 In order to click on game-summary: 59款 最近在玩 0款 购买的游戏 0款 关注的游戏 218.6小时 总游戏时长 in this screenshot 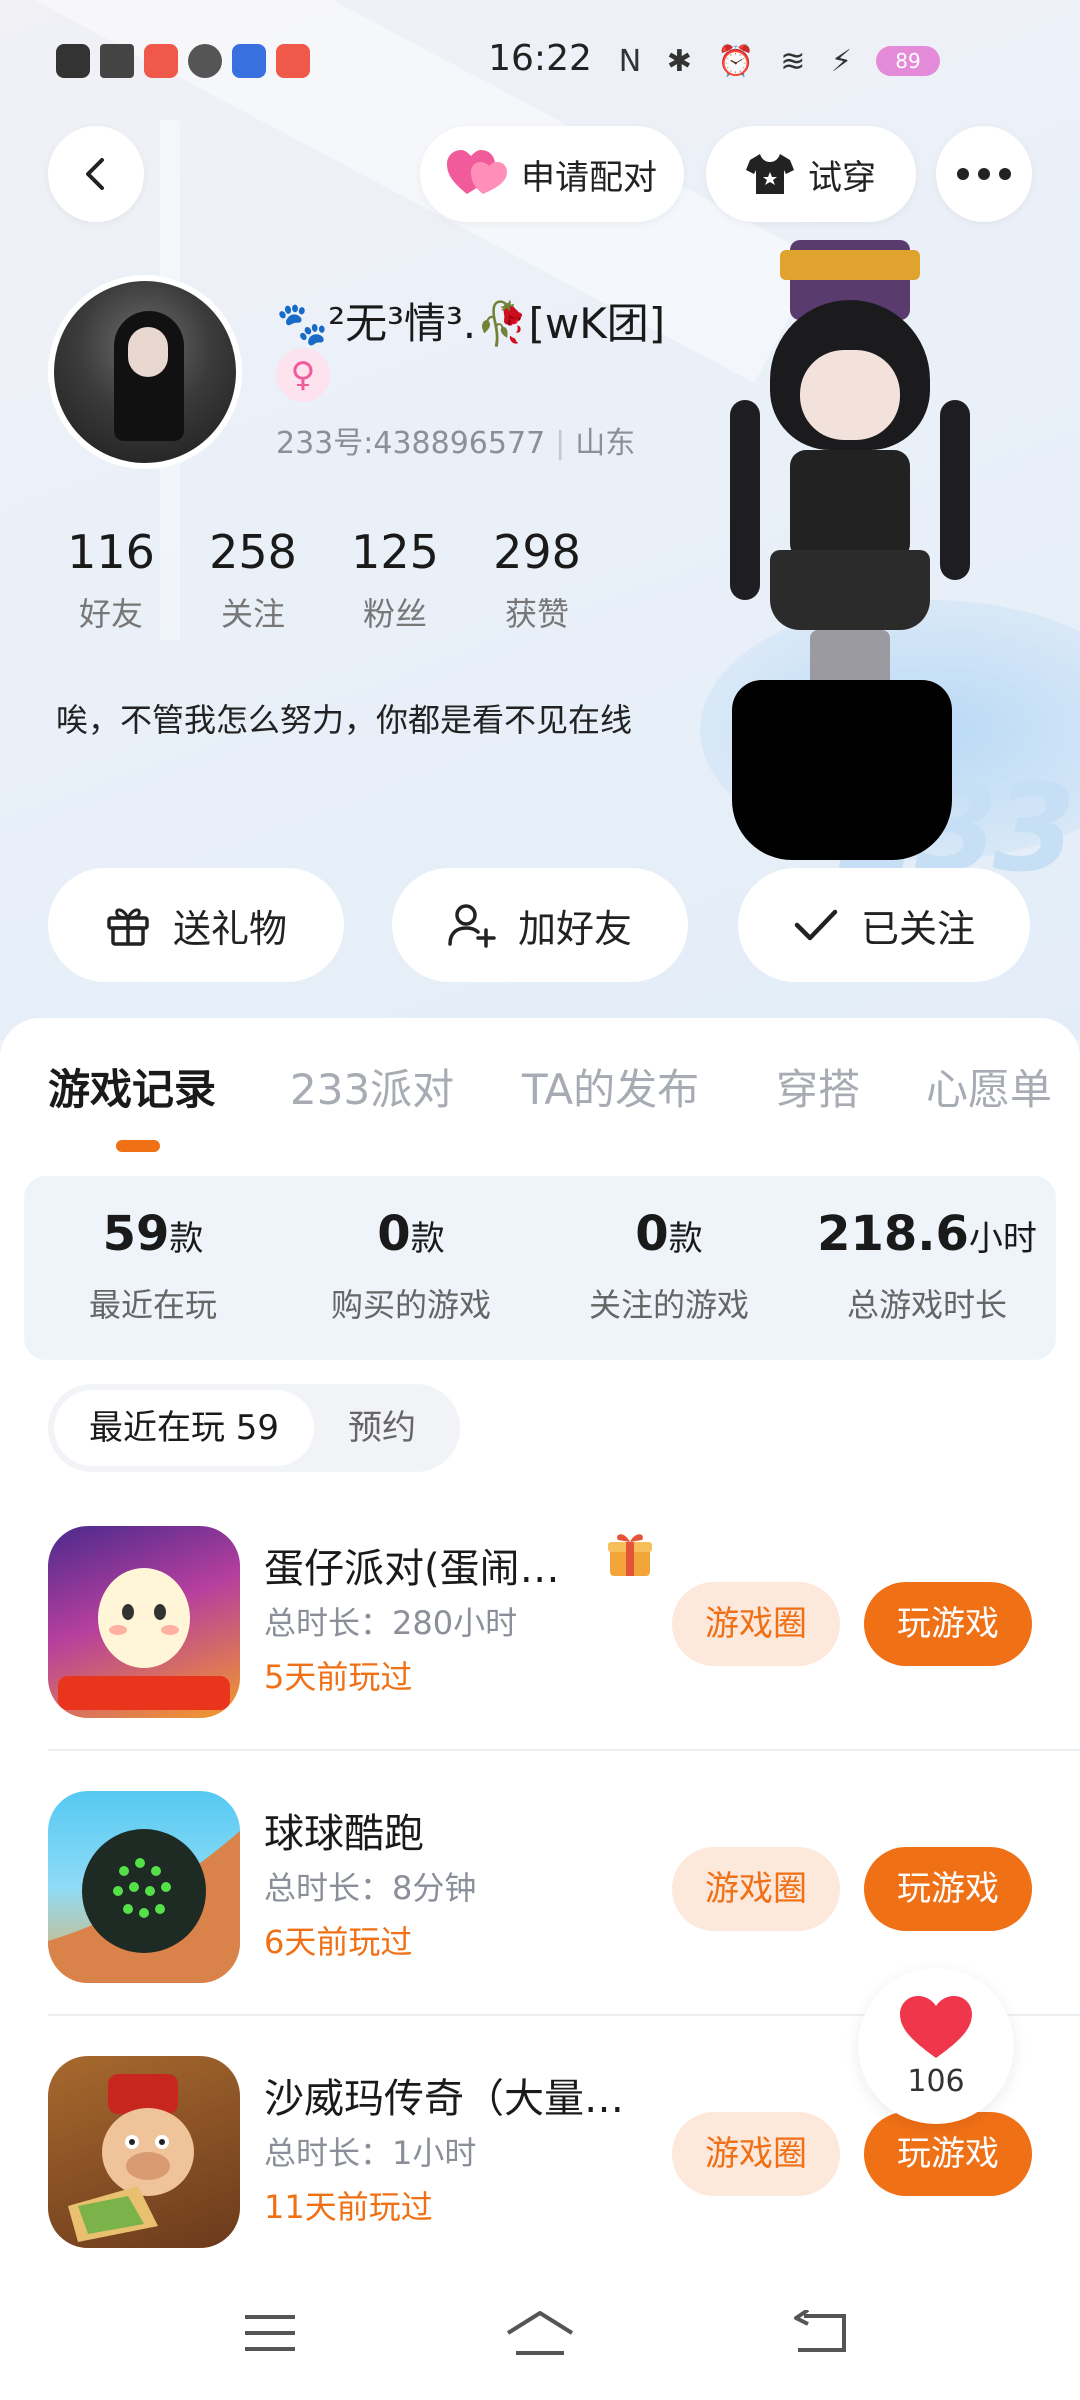, I will do `click(540, 1268)`.